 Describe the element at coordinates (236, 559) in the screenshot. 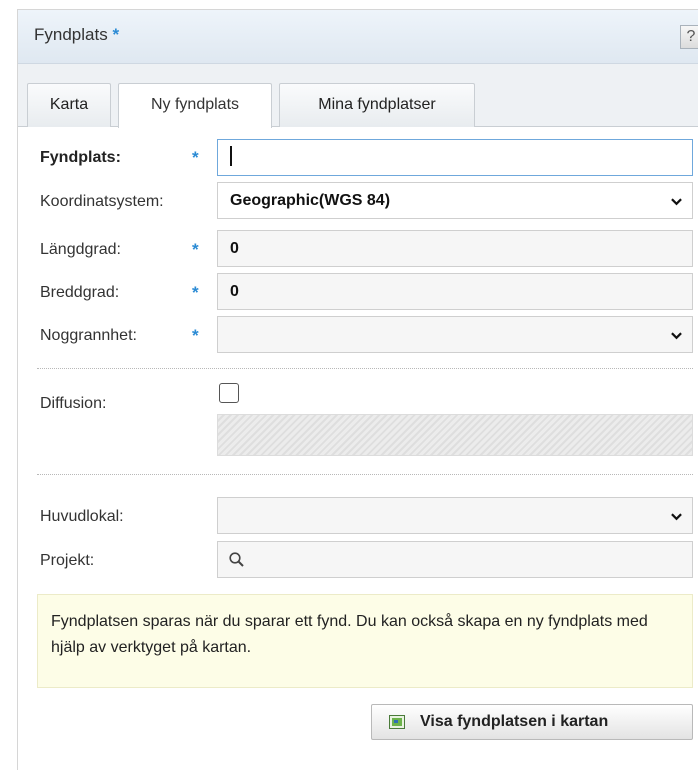

I see `search-icon` at that location.